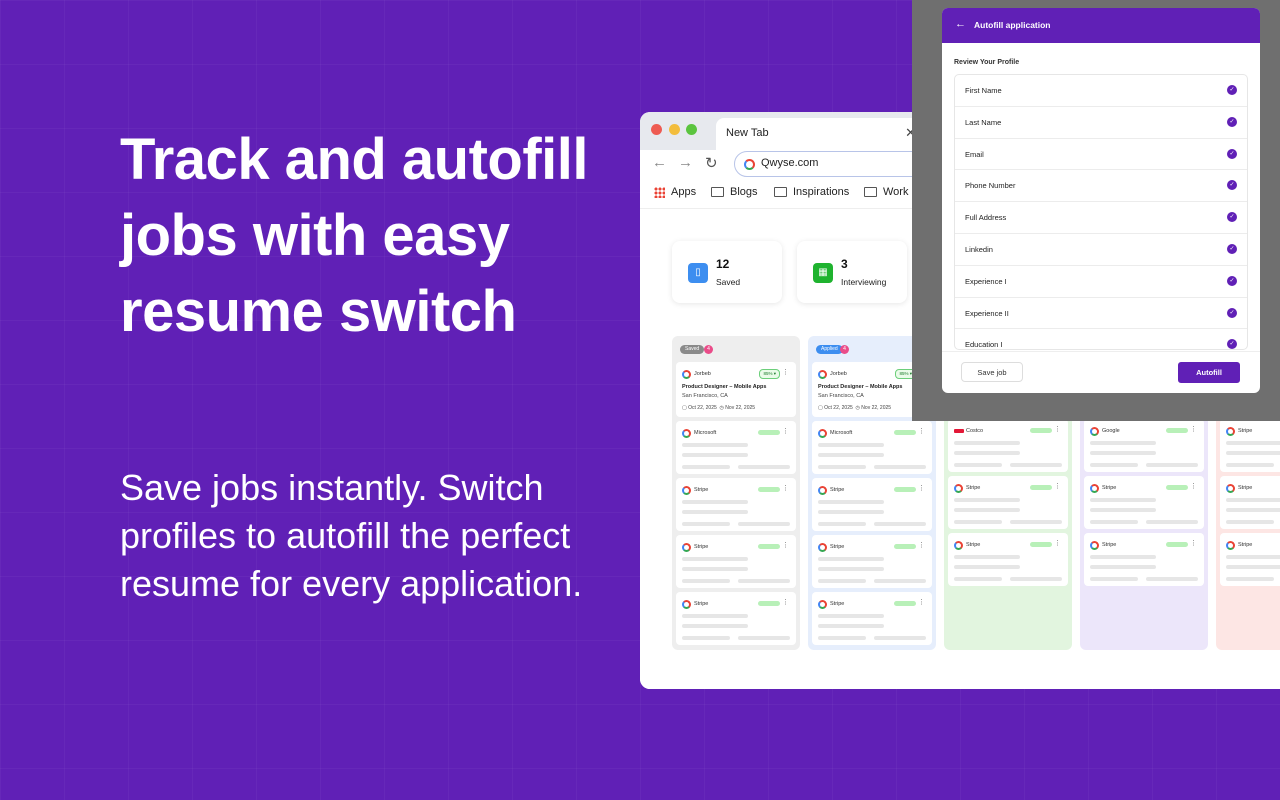 The width and height of the screenshot is (1280, 800). I want to click on count-badge: 4, so click(708, 349).